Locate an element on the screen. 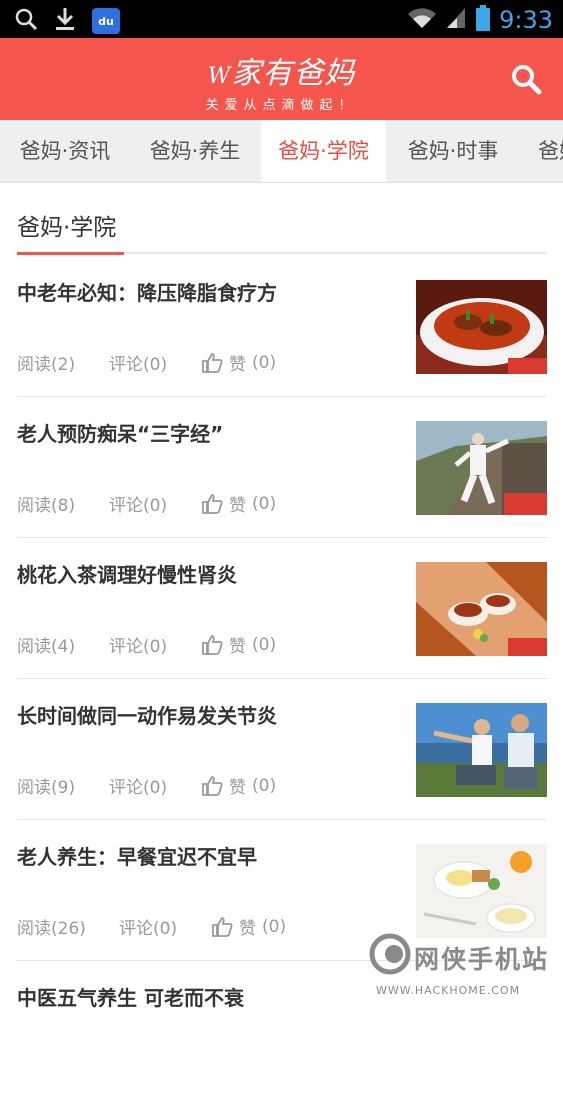 The image size is (563, 1101). category-tabs: 爸妈·资讯 爸妈·养生 爸妈·学院 爸妈·时事 爸妈 is located at coordinates (281, 151).